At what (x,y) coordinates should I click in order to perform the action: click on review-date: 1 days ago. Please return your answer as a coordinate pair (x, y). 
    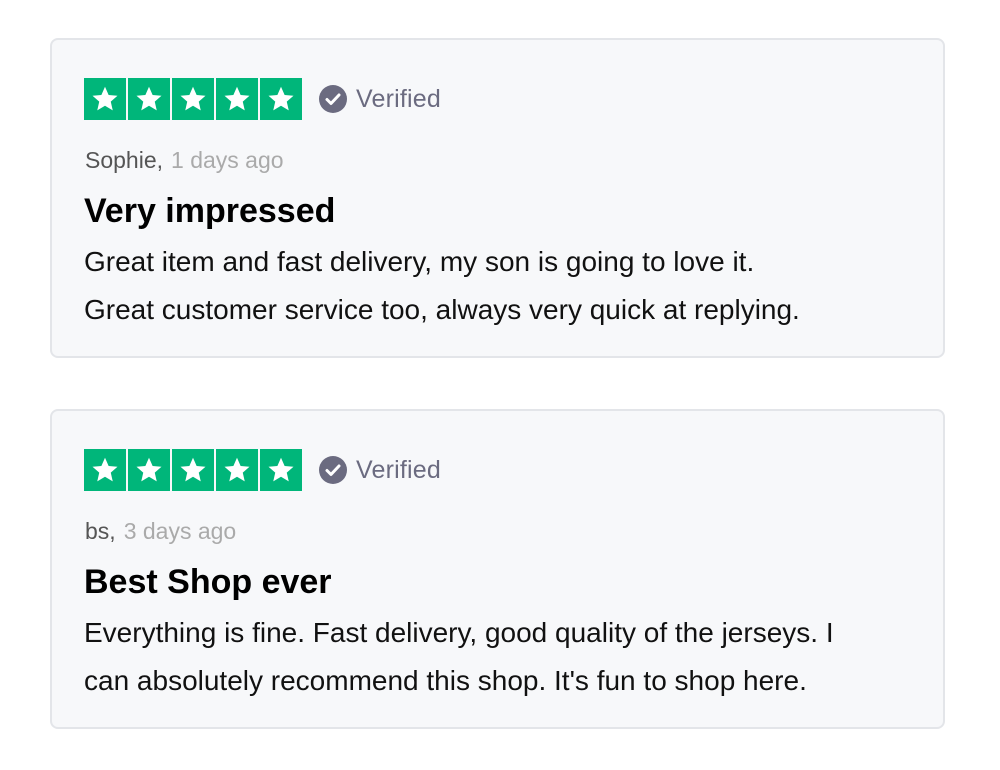
    Looking at the image, I should click on (227, 160).